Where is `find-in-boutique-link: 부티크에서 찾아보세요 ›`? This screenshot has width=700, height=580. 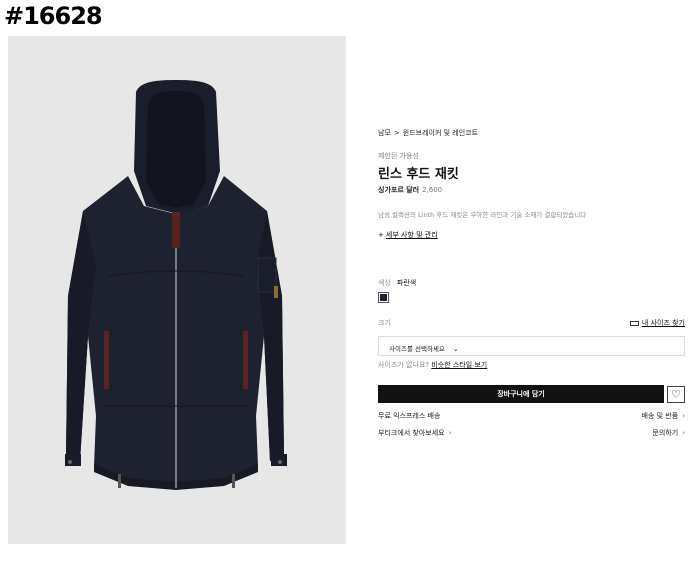 find-in-boutique-link: 부티크에서 찾아보세요 › is located at coordinates (414, 433).